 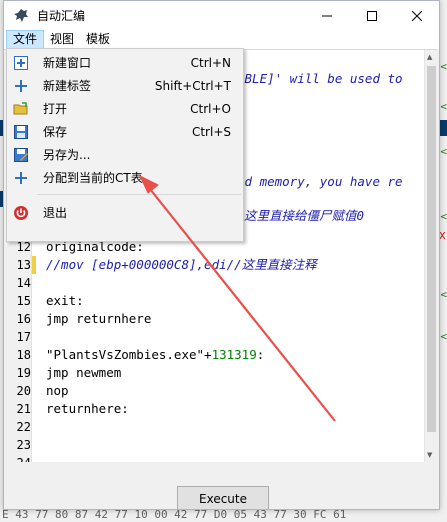 I want to click on menu-item-exit: 退出, so click(x=125, y=213).